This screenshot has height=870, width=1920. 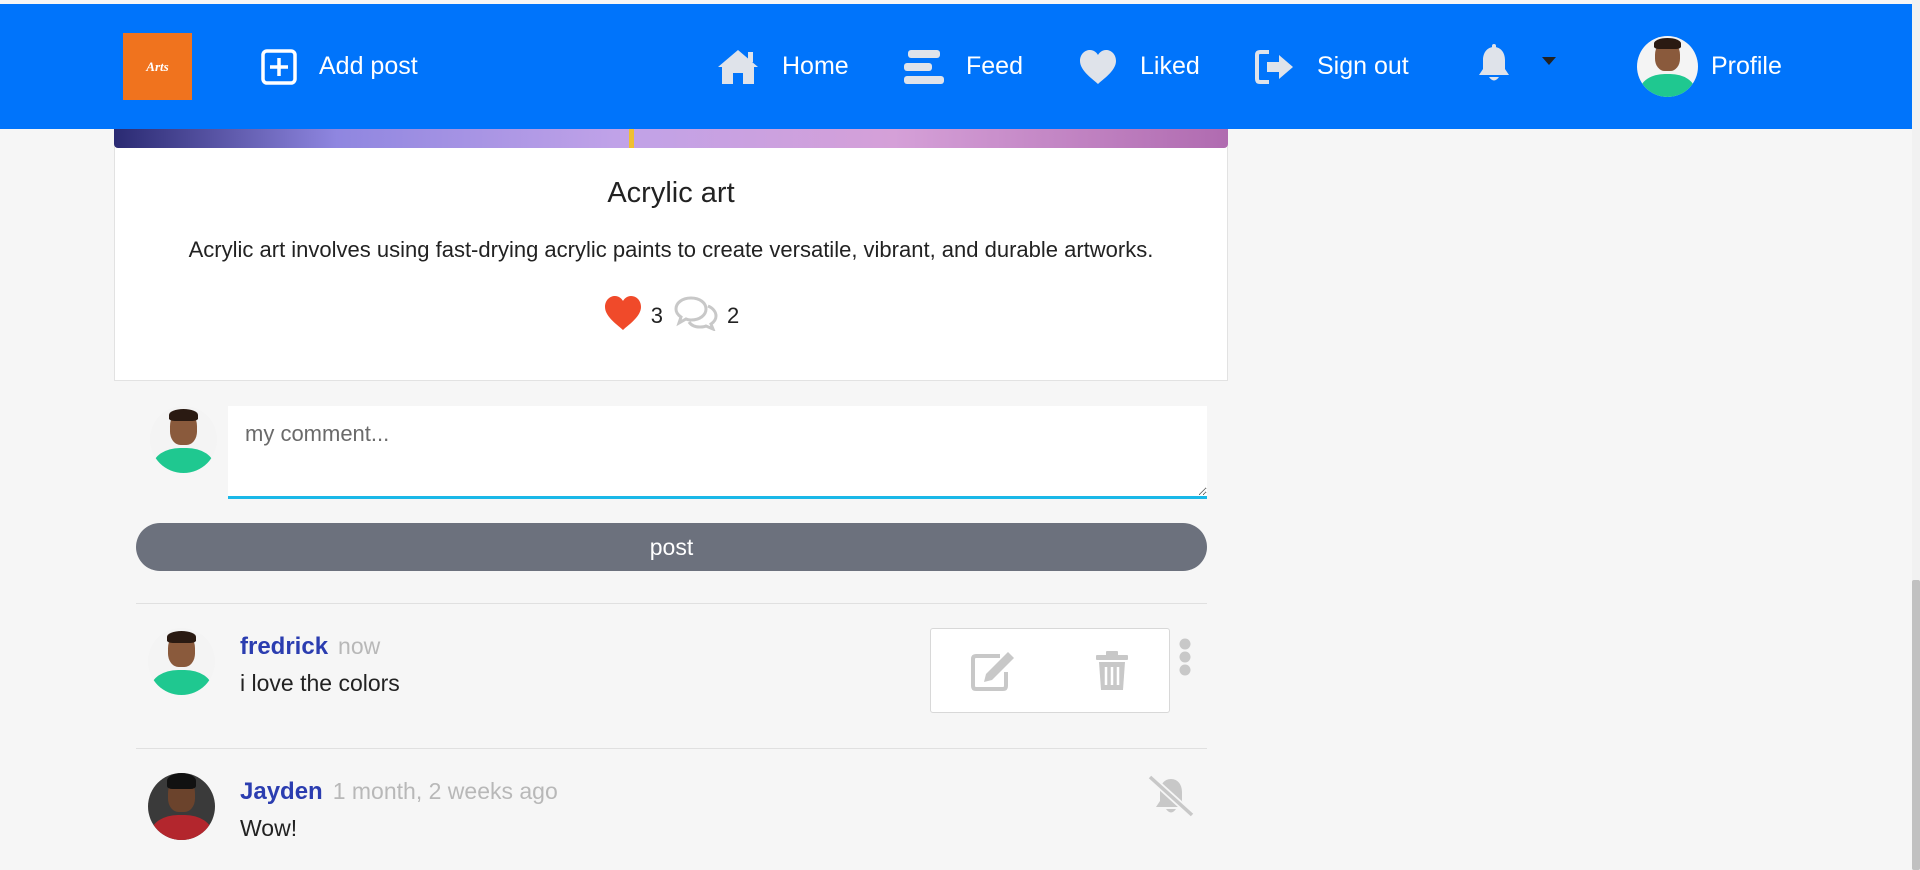 I want to click on home-icon, so click(x=738, y=67).